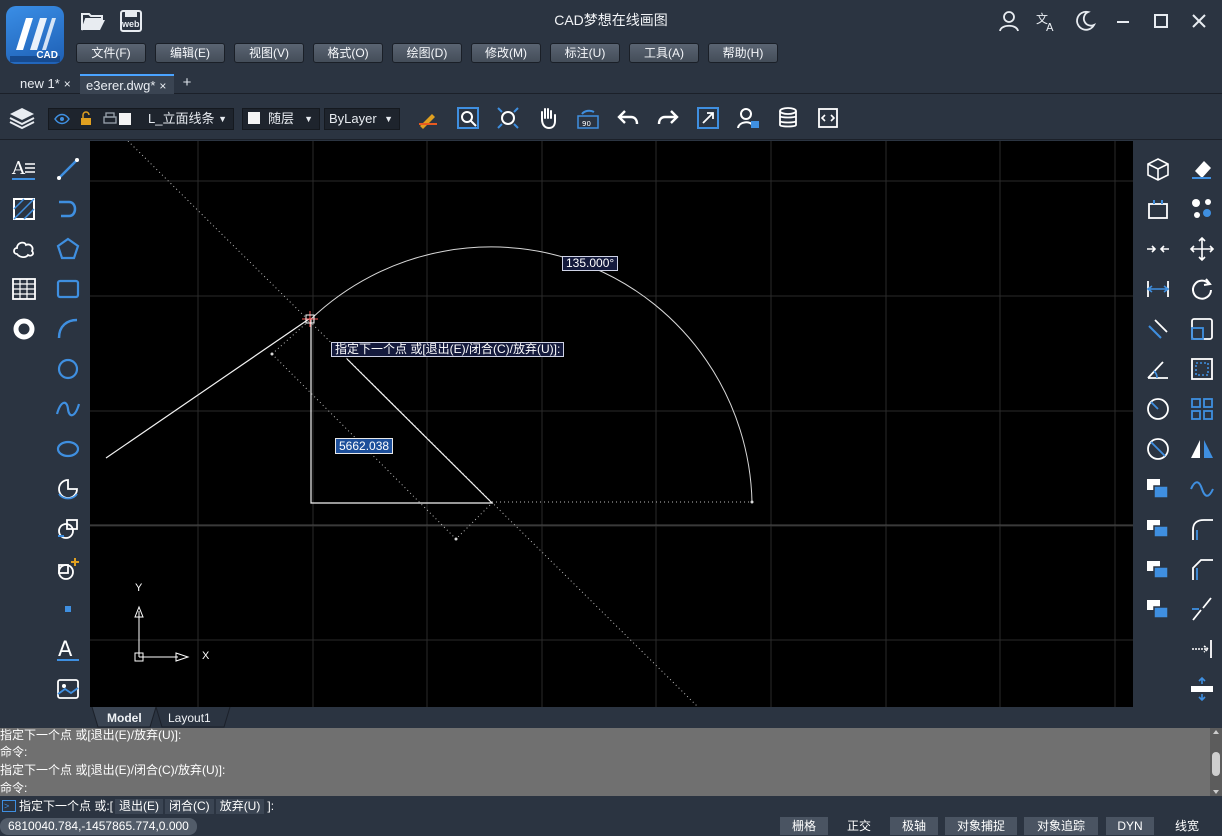  I want to click on dimension-aligned-icon, so click(1158, 329).